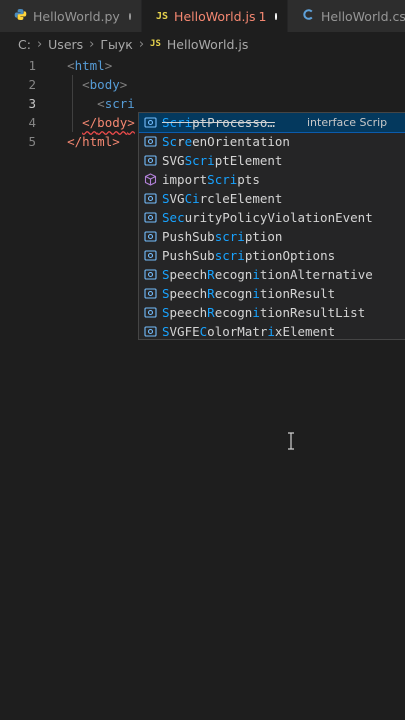  Describe the element at coordinates (211, 179) in the screenshot. I see `suggestion-label: importScripts` at that location.